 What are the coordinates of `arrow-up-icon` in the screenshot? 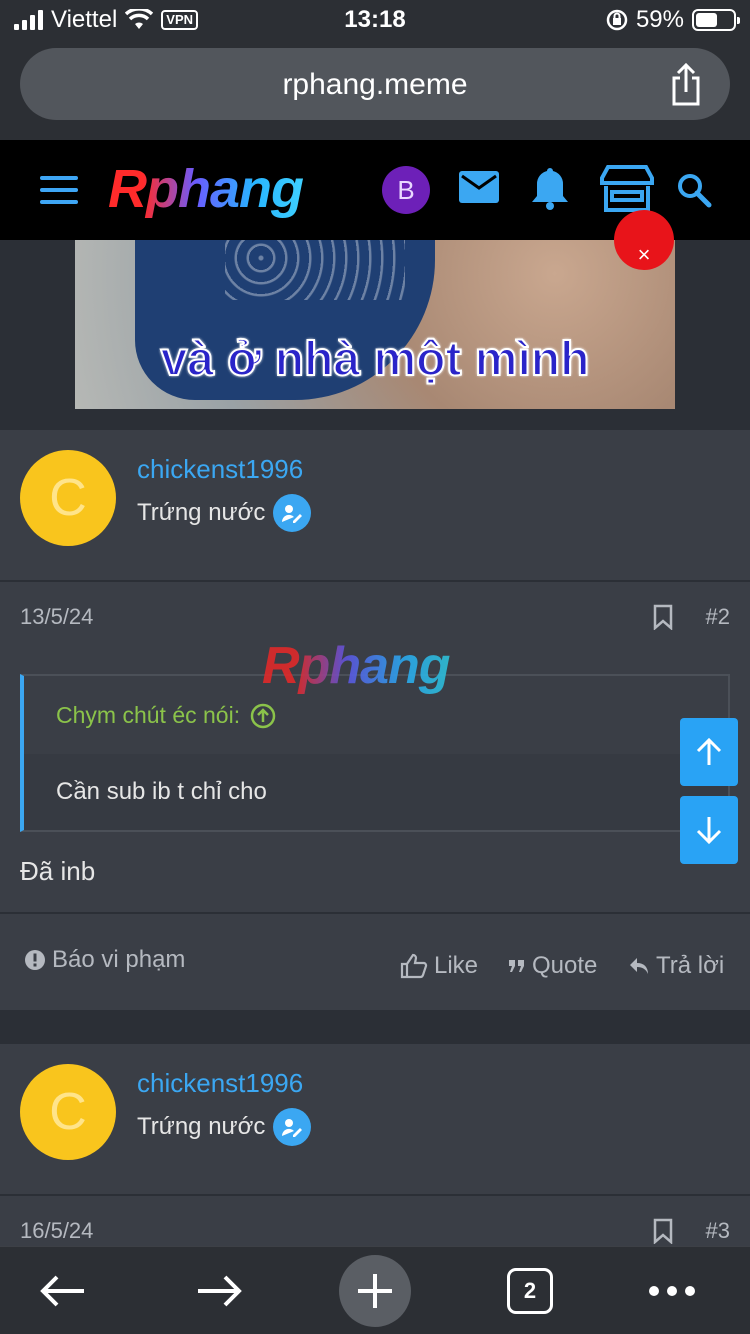 It's located at (709, 751).